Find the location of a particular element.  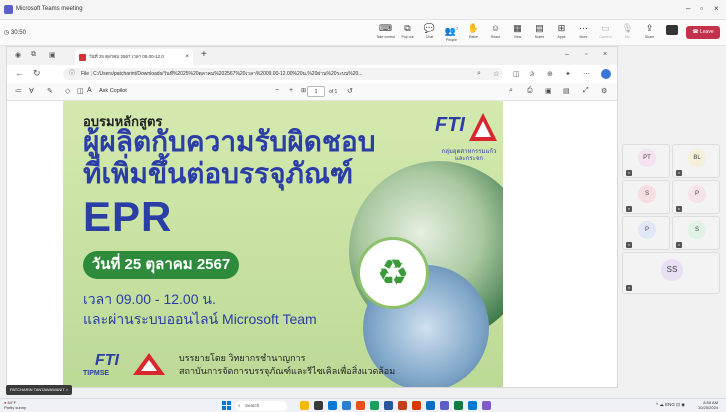

toolbar-notes-button: ▤ Notes is located at coordinates (539, 34).